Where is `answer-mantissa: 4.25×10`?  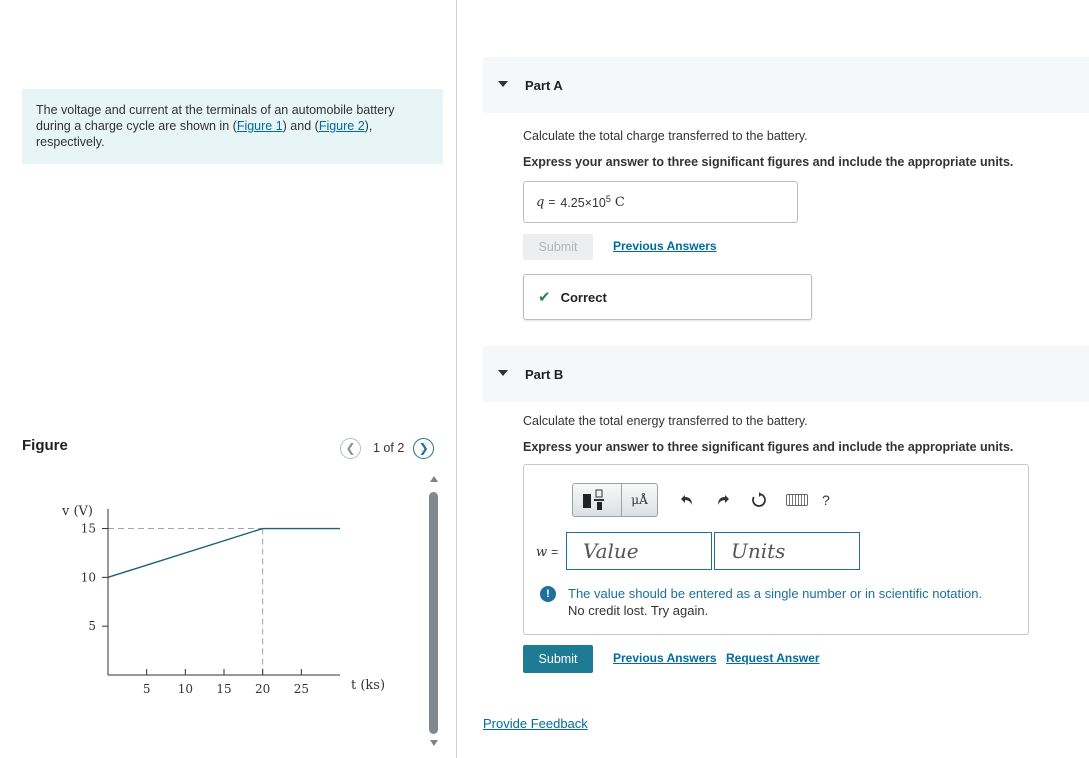
answer-mantissa: 4.25×10 is located at coordinates (583, 203).